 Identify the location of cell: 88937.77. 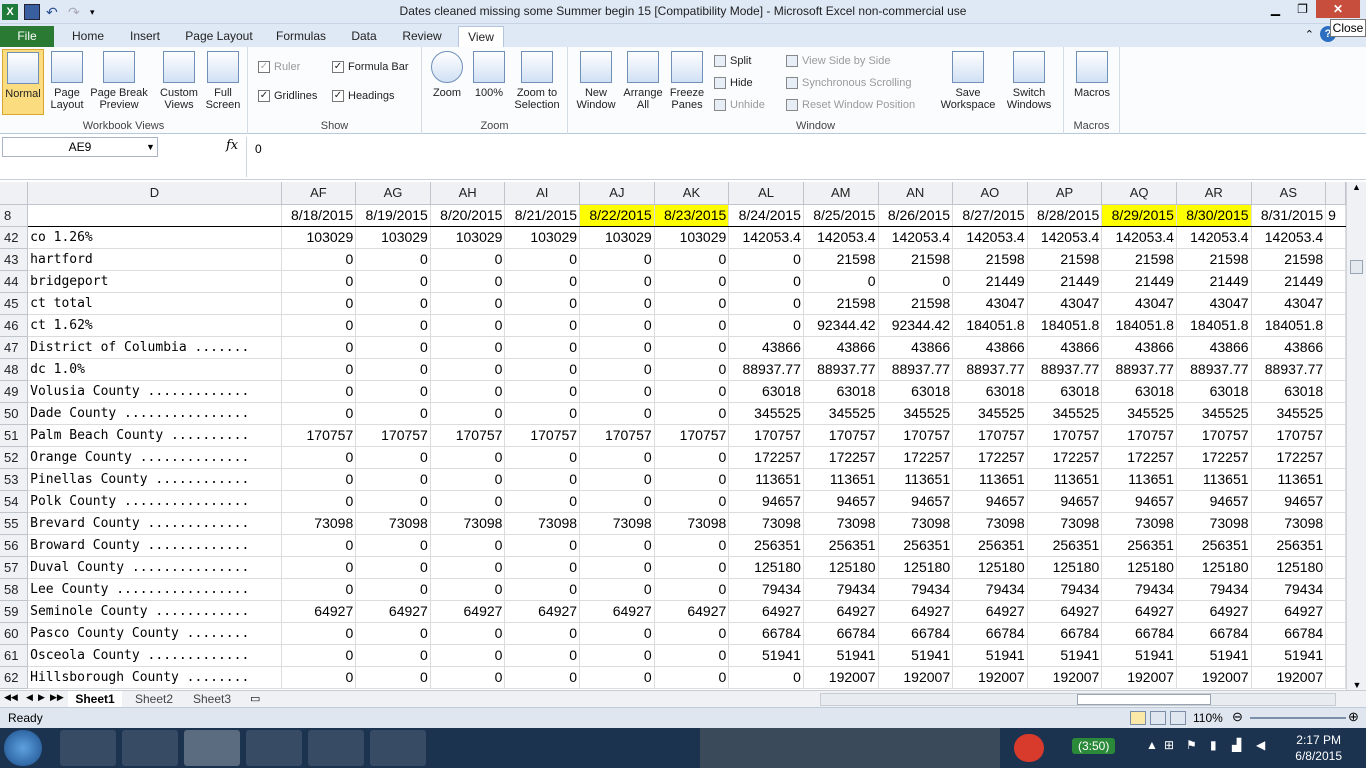
(1214, 369).